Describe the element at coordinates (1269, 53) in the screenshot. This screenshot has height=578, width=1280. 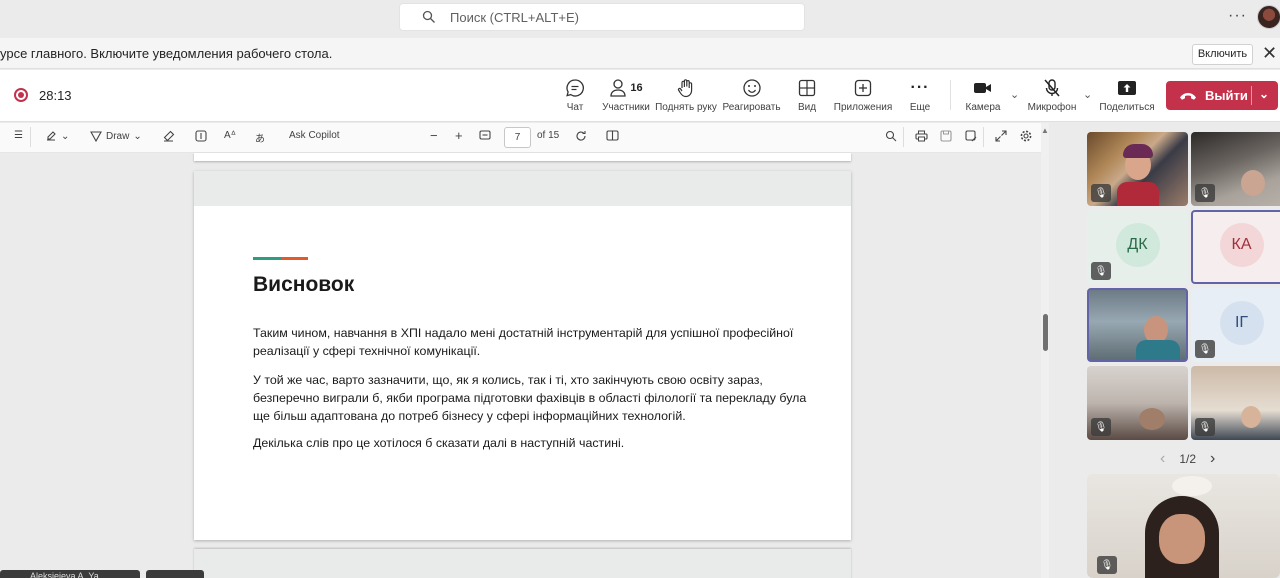
I see `close-icon: ✕` at that location.